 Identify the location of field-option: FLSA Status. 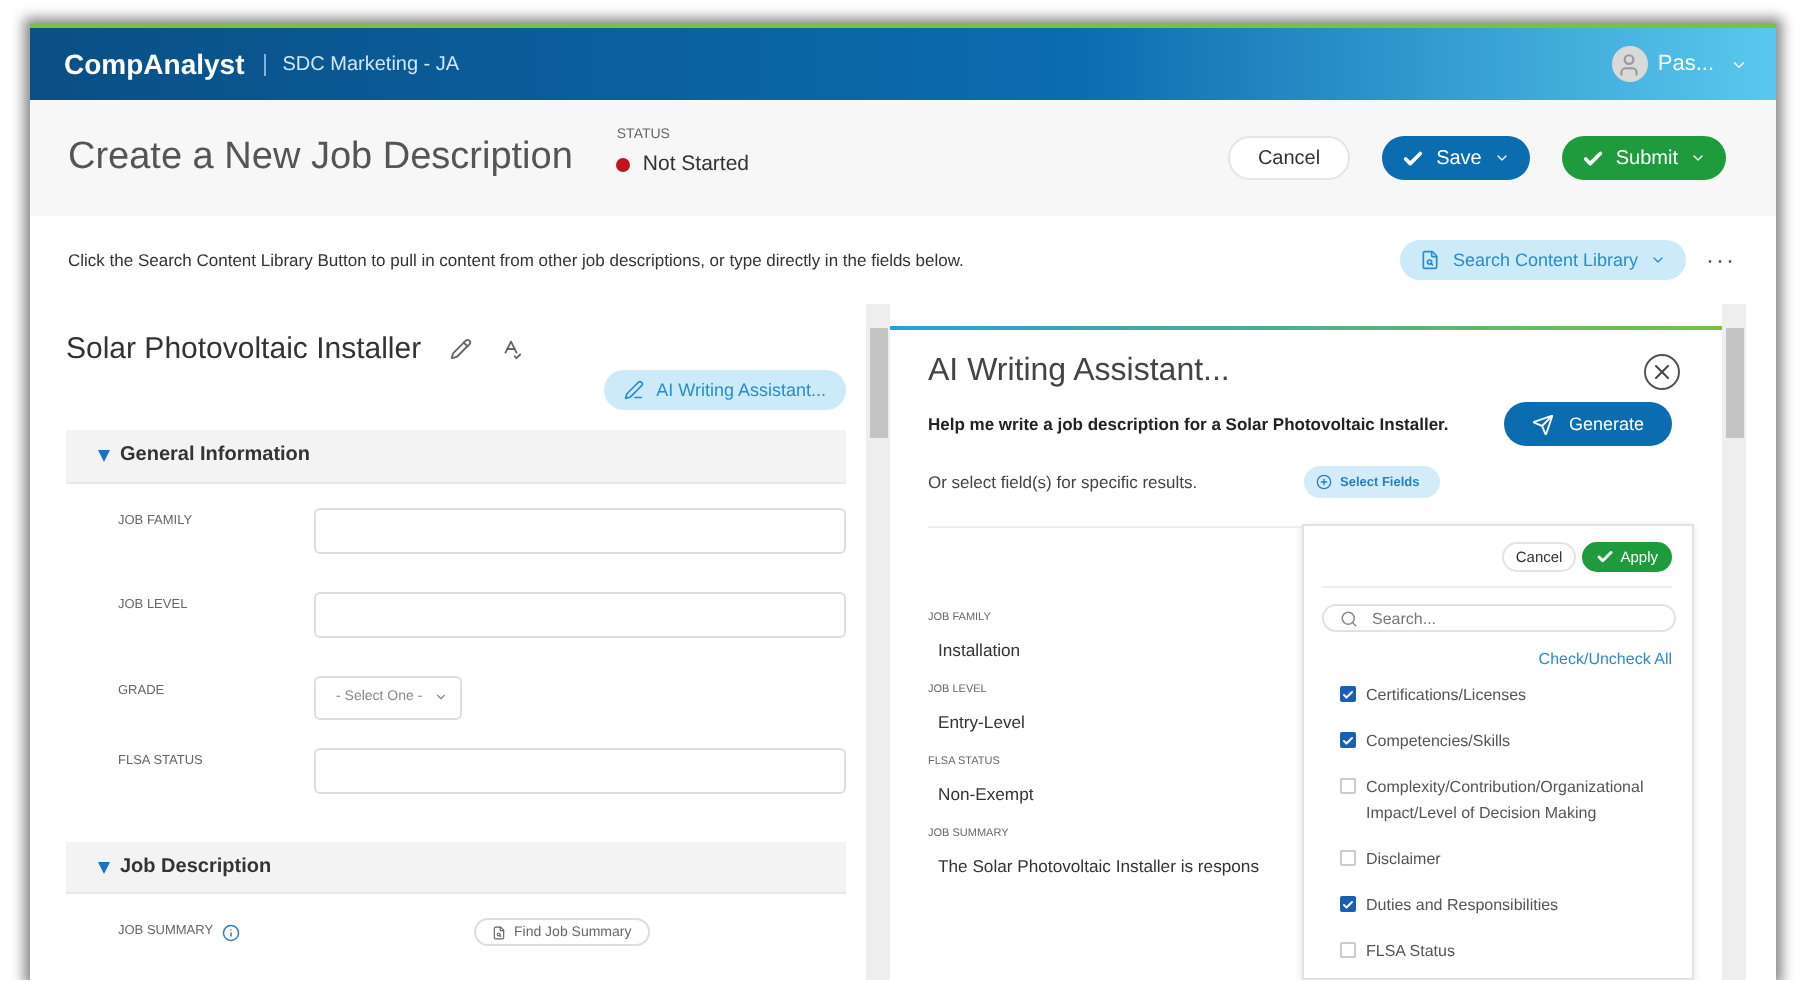
(1499, 955).